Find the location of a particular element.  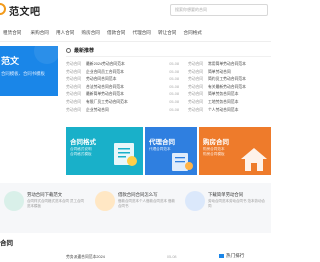

section-title: 合同 is located at coordinates (6, 243).